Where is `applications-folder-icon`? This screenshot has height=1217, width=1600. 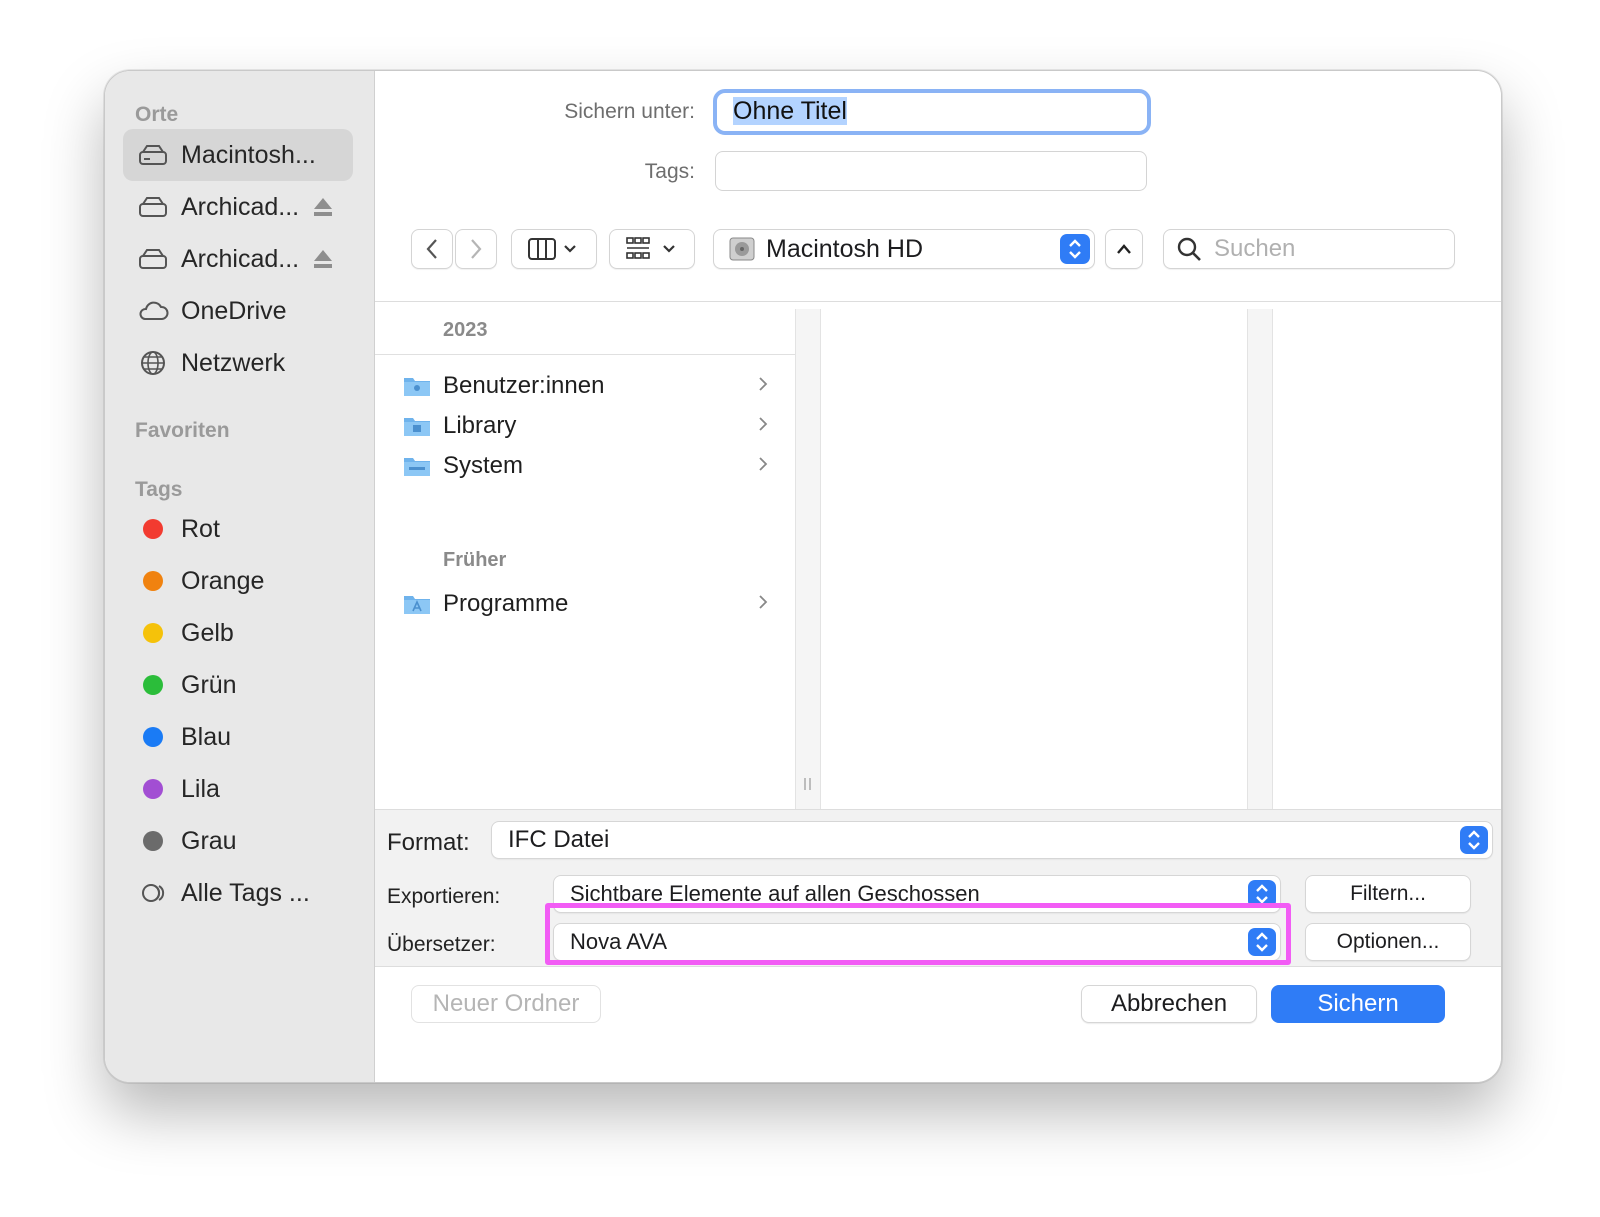
applications-folder-icon is located at coordinates (417, 605).